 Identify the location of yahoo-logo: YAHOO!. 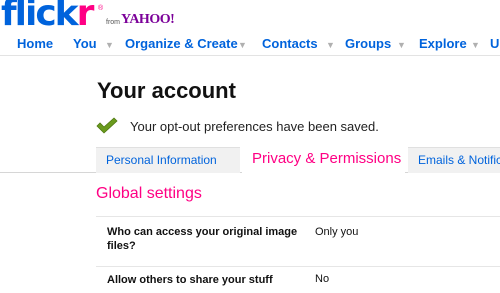
(148, 19).